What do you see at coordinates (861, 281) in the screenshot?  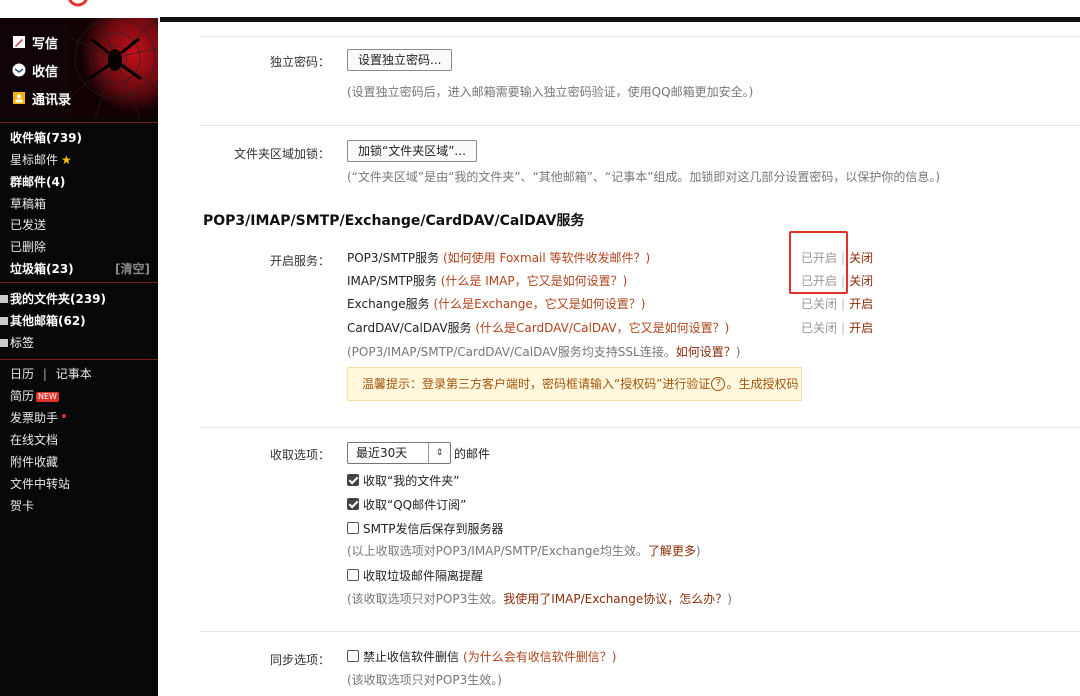 I see `imap-toggle-link: 关闭` at bounding box center [861, 281].